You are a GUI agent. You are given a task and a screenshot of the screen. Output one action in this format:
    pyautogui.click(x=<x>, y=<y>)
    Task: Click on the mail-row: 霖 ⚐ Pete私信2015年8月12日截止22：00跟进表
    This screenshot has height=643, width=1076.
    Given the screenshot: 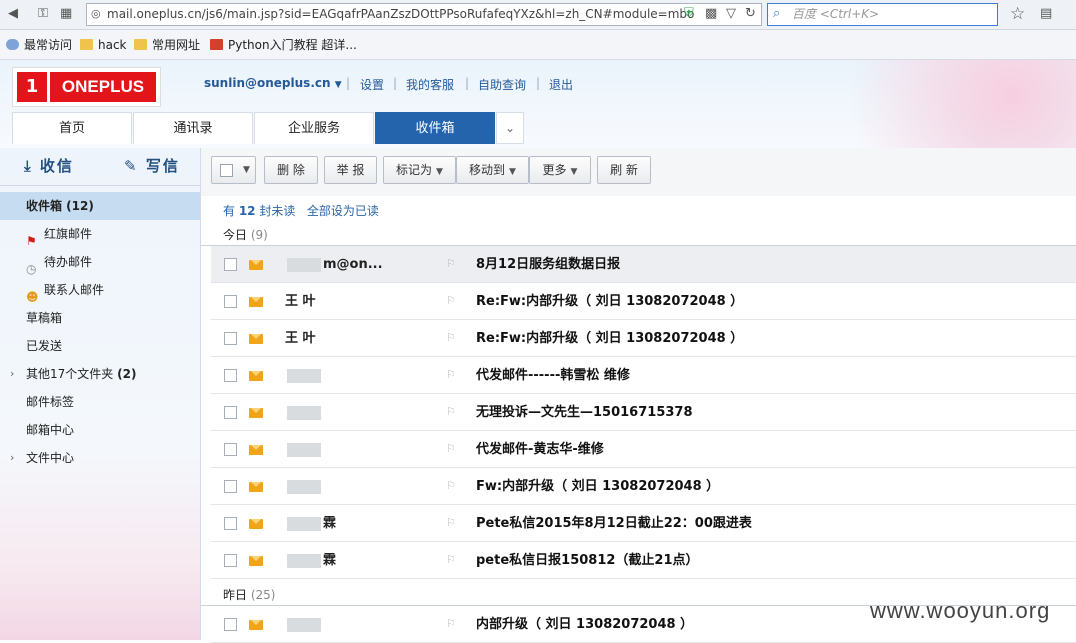 What is the action you would take?
    pyautogui.click(x=643, y=523)
    